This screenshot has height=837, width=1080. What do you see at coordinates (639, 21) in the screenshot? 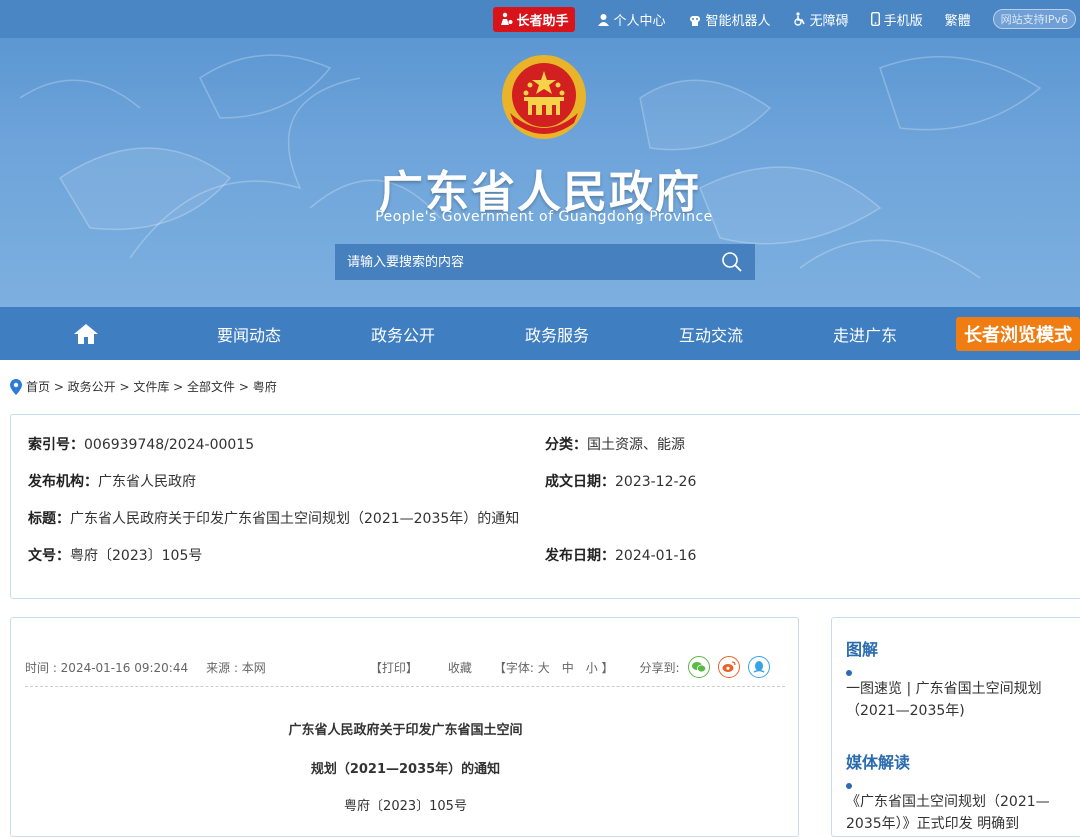
I see `personal-center-label: 个人中心` at bounding box center [639, 21].